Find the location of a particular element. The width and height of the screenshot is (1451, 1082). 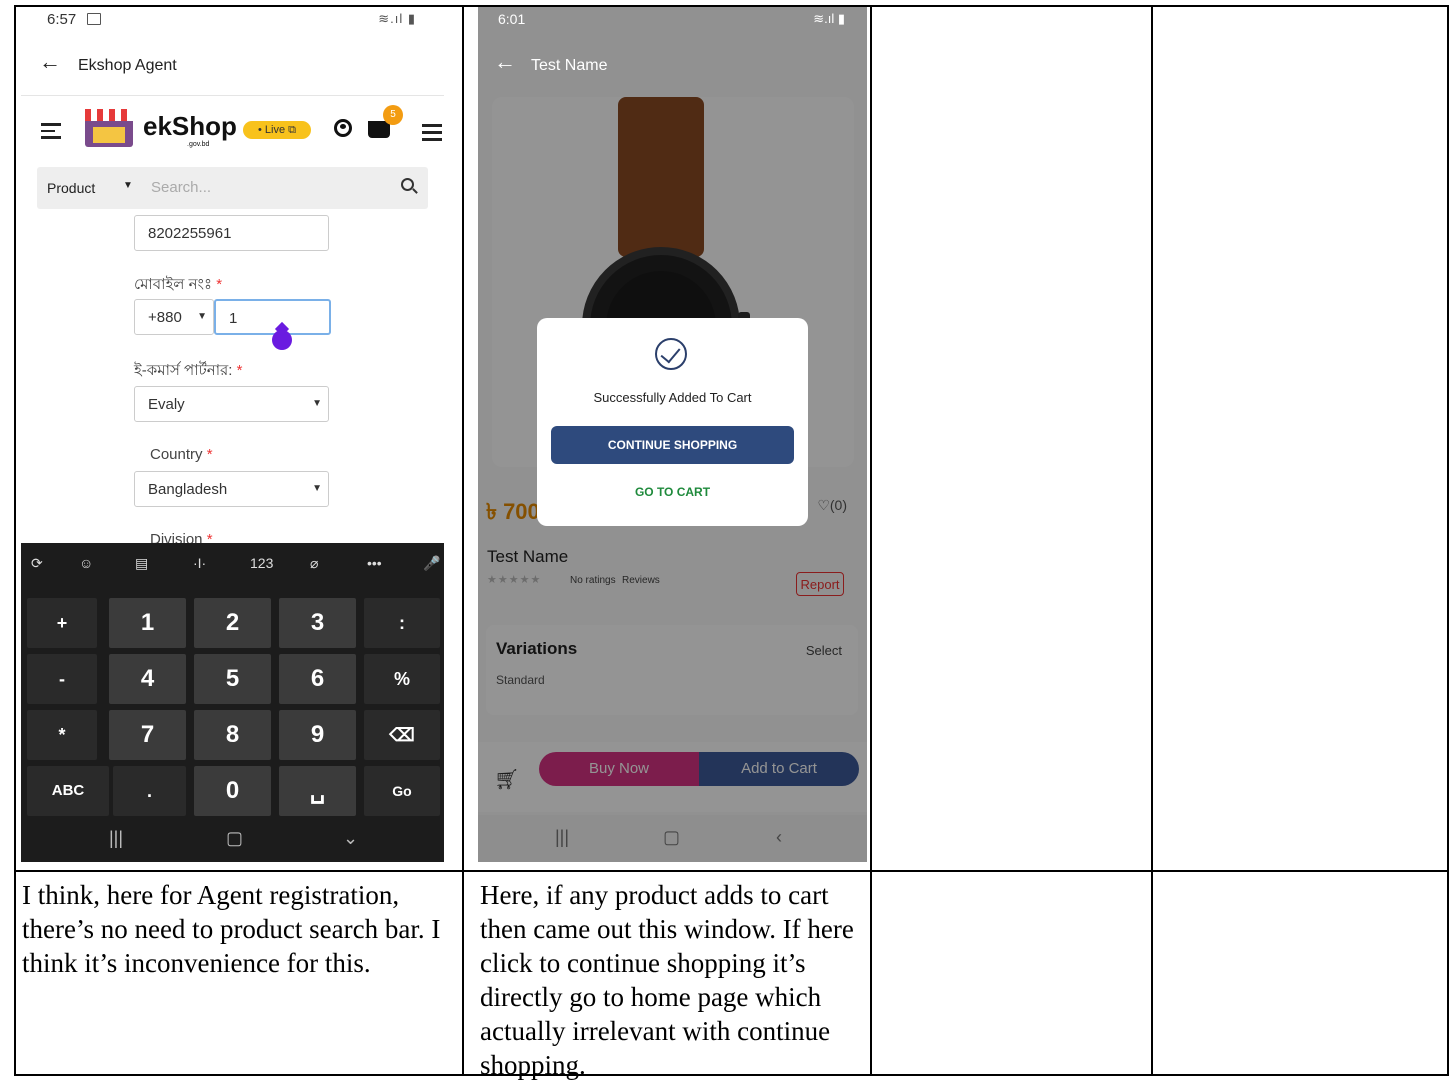

country-select: Bangladesh ▼ is located at coordinates (231, 489).